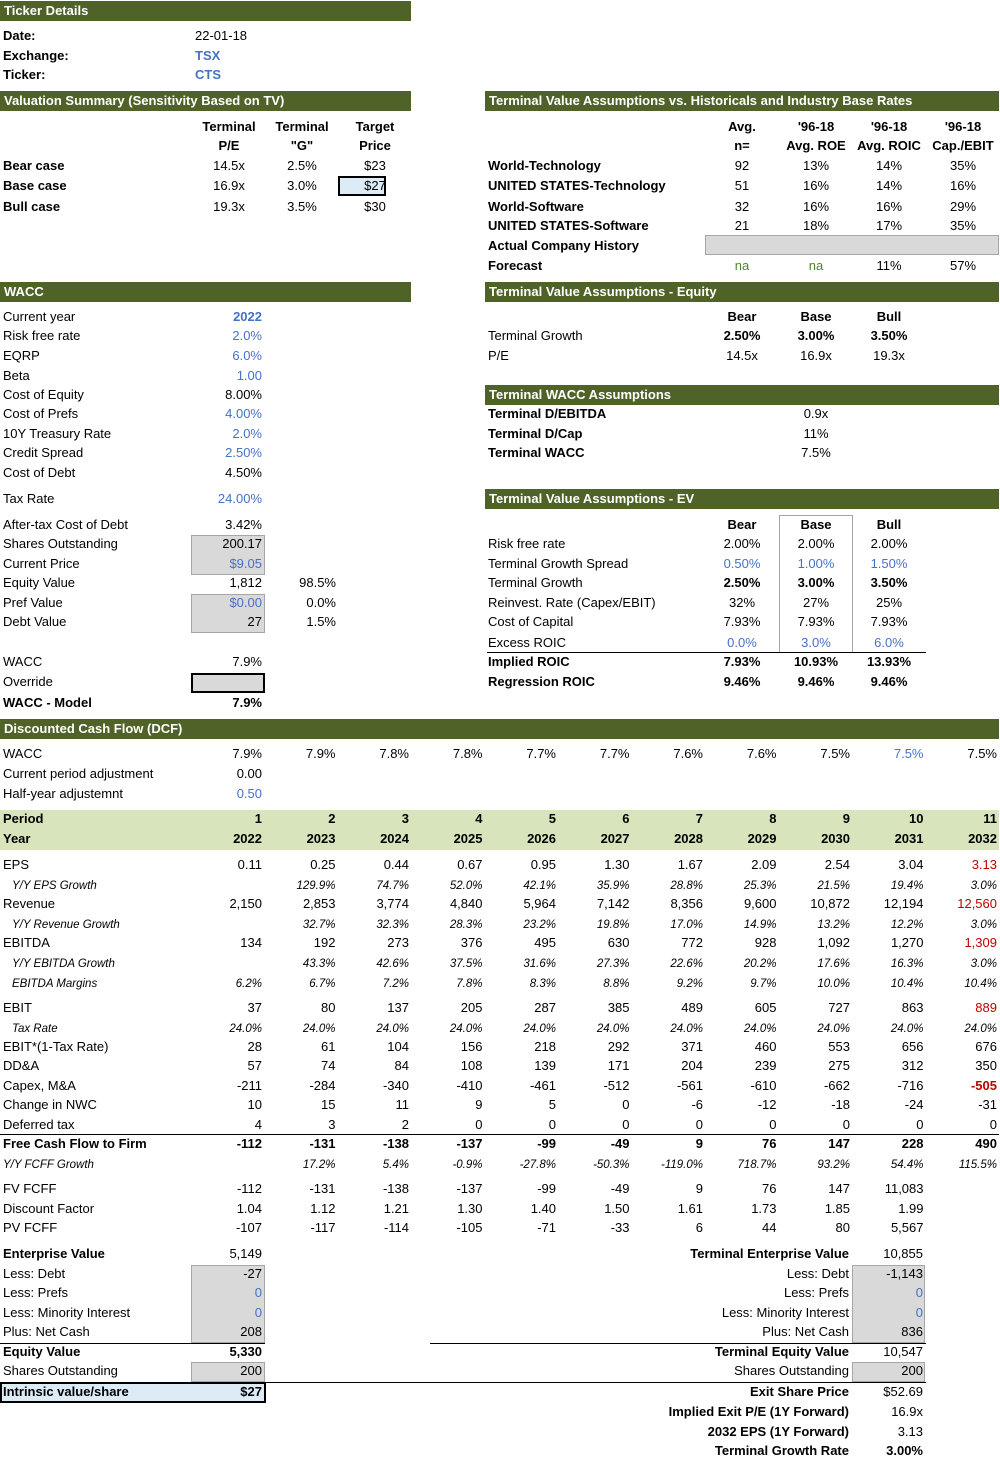  Describe the element at coordinates (816, 661) in the screenshot. I see `ev-row-value: 10.93%` at that location.